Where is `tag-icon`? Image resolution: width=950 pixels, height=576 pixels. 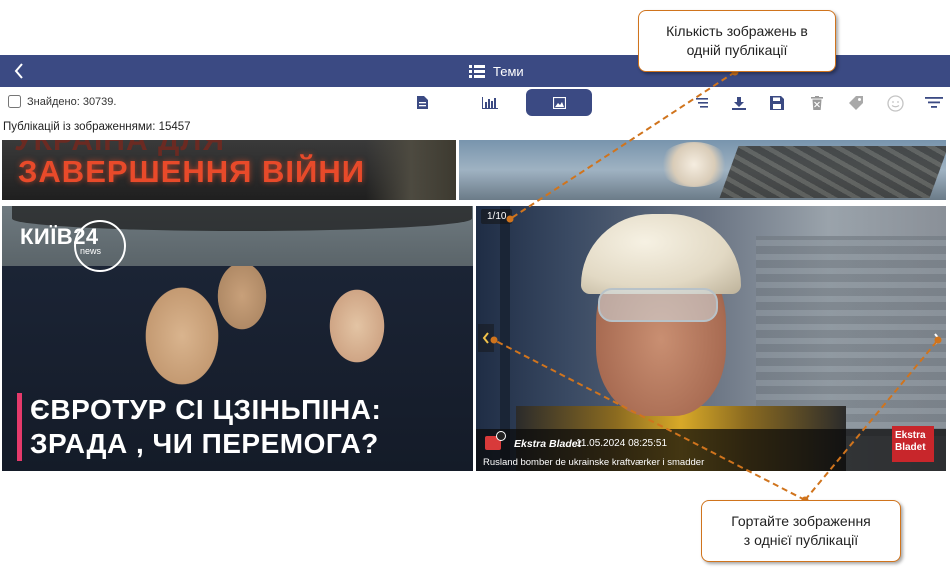
tag-icon is located at coordinates (856, 103).